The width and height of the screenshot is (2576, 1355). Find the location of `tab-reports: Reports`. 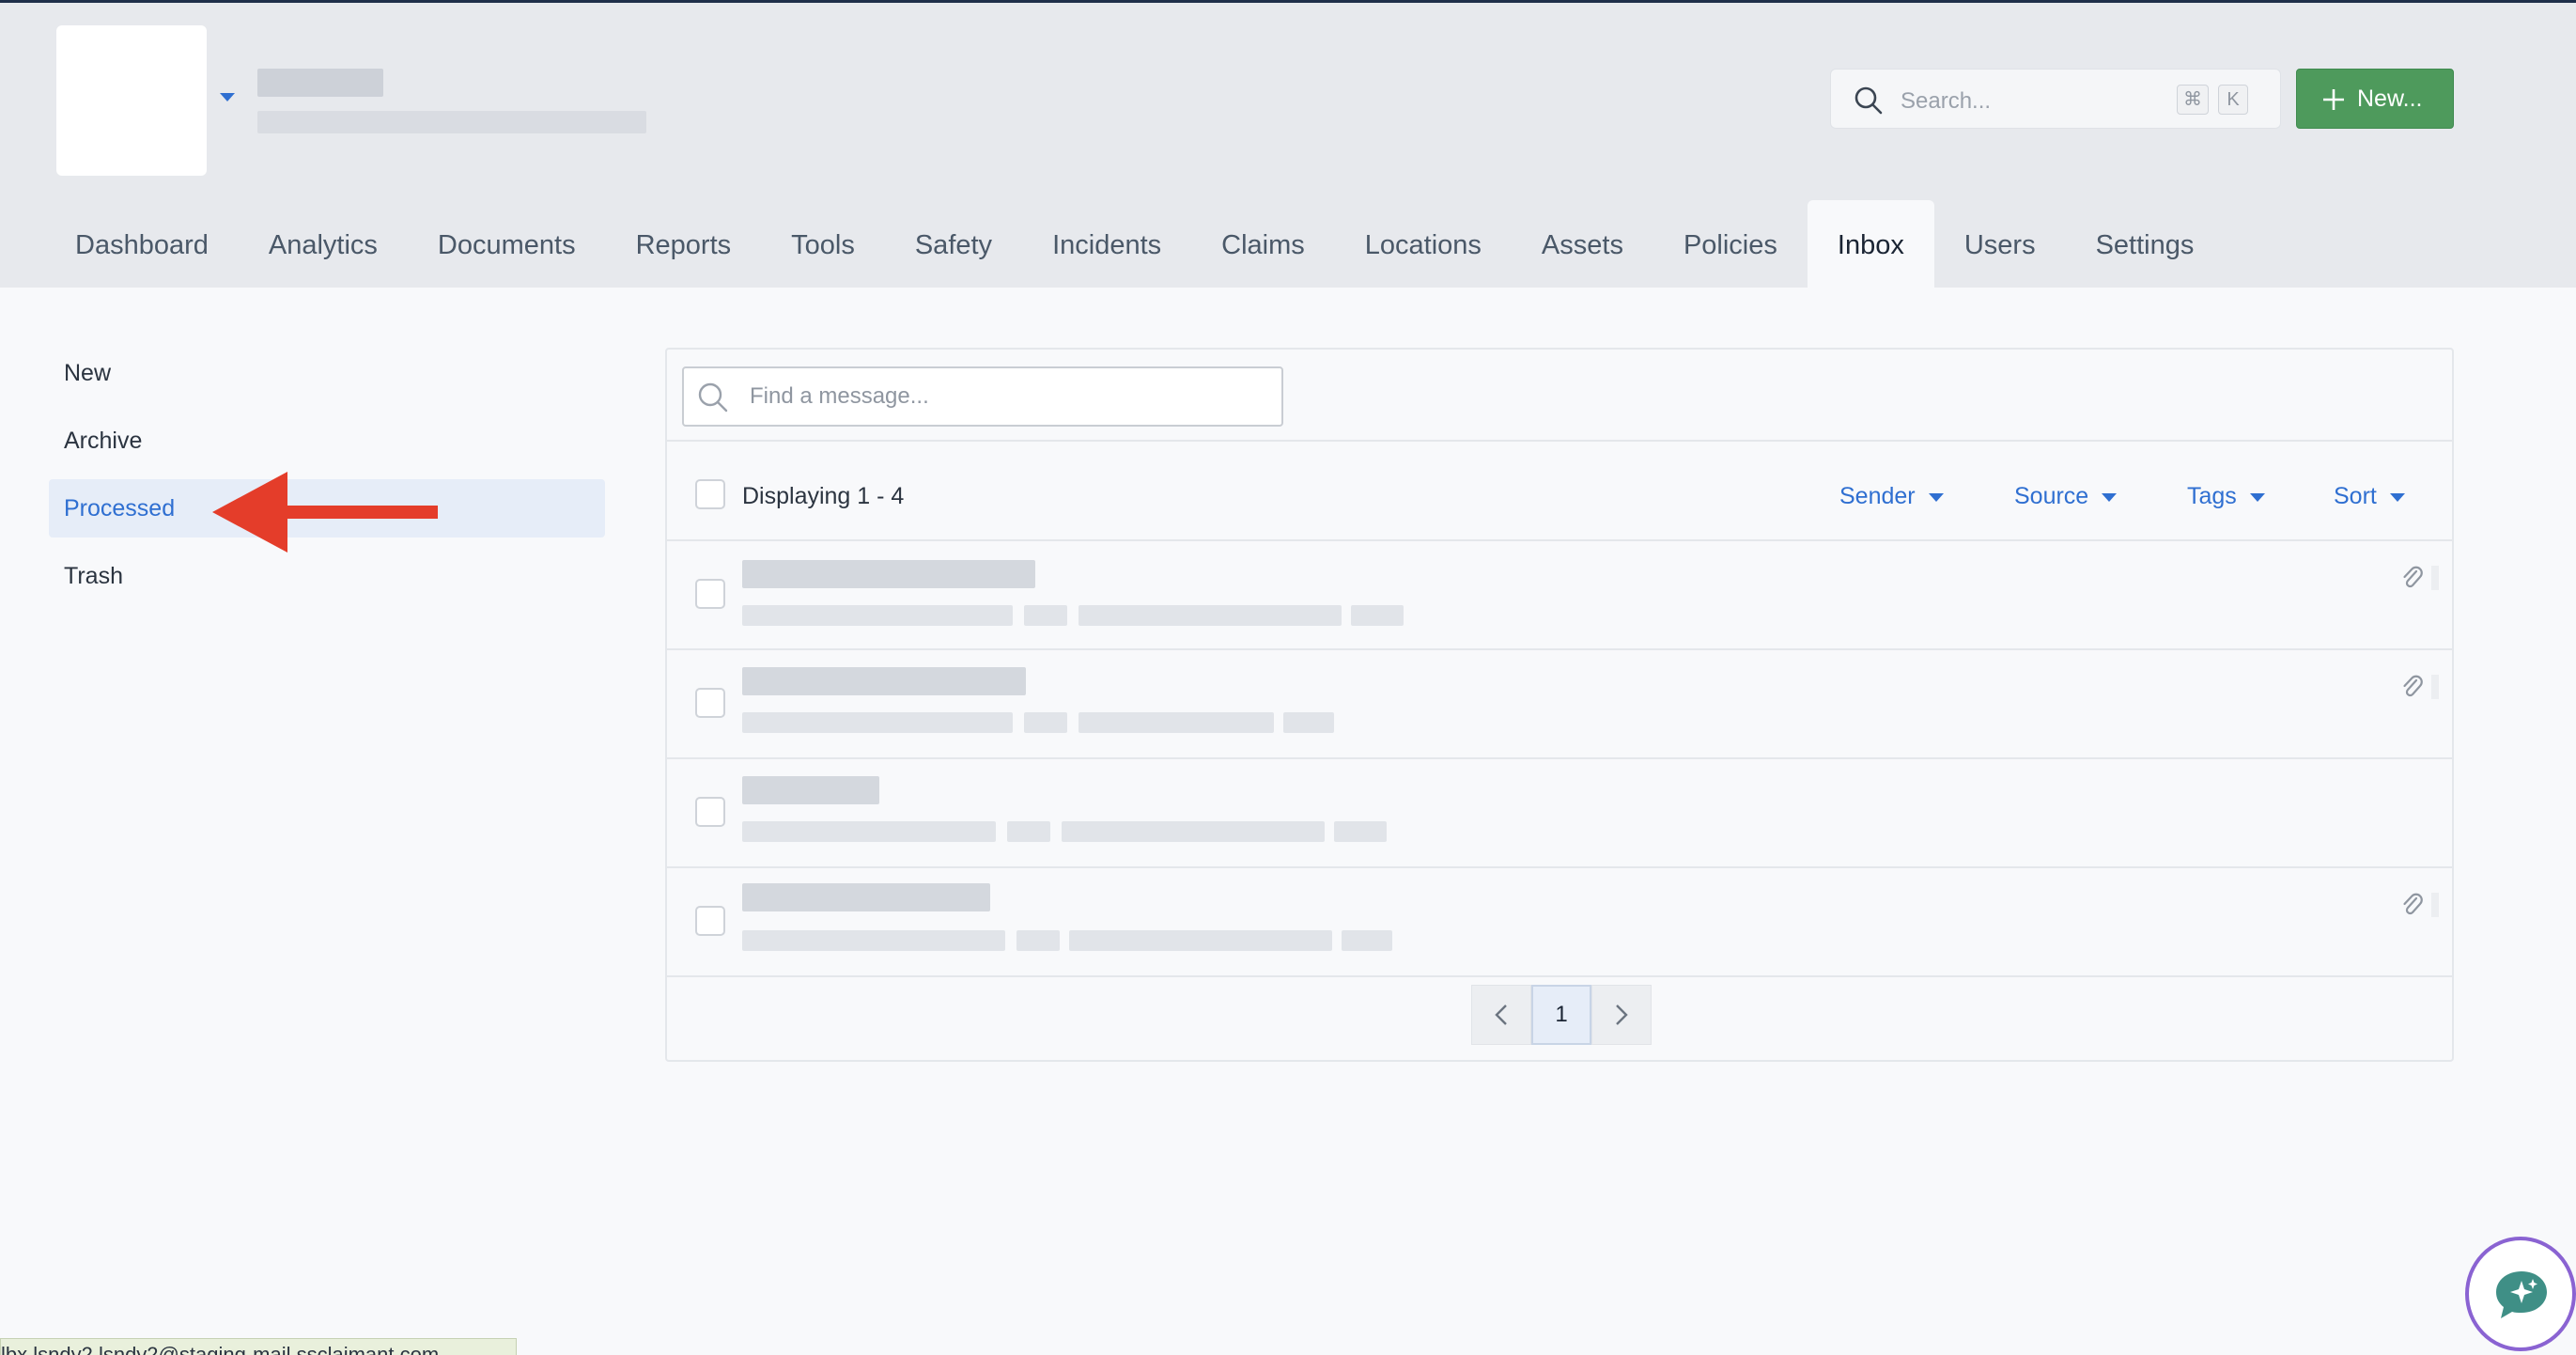

tab-reports: Reports is located at coordinates (684, 245).